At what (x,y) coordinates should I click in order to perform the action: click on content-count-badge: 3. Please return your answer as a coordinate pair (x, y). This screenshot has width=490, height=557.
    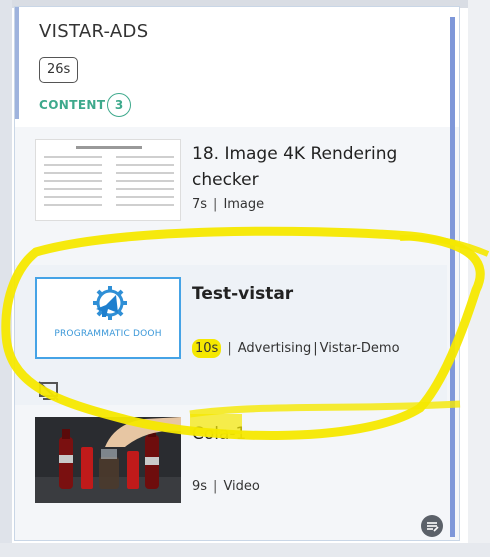
    Looking at the image, I should click on (119, 105).